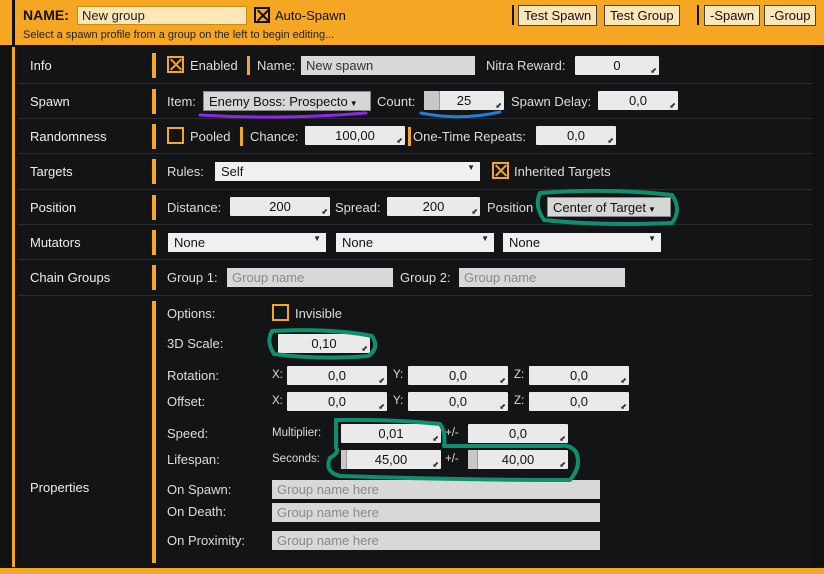 This screenshot has height=574, width=824. Describe the element at coordinates (51, 171) in the screenshot. I see `row-label-targets: Targets` at that location.